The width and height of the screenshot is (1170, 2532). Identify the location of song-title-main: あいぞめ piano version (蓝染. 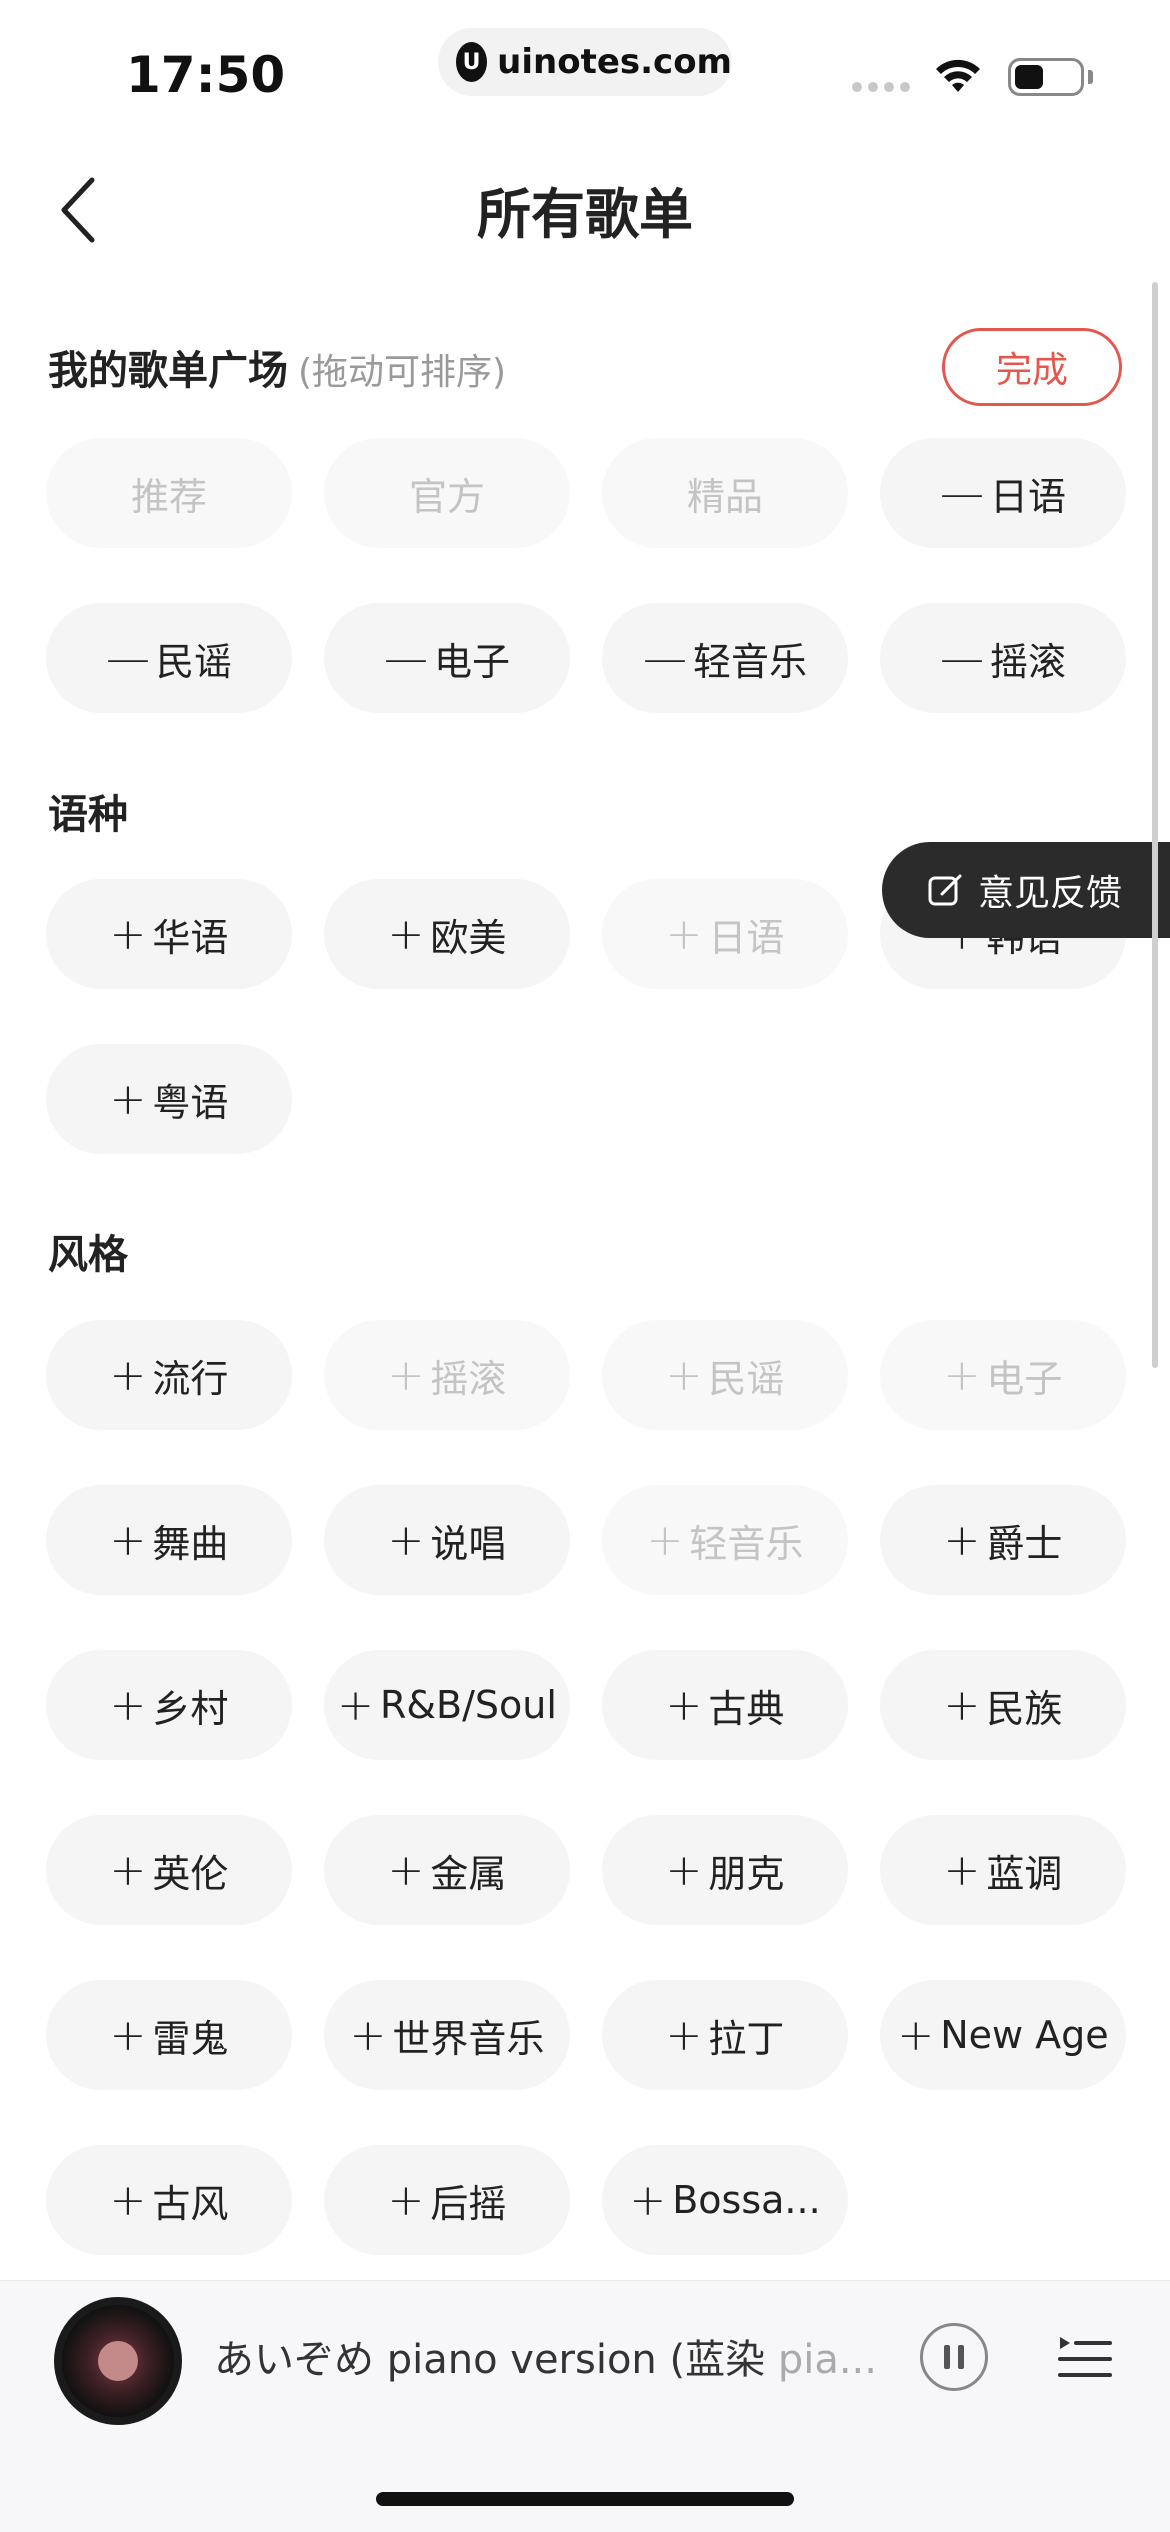
(496, 2360).